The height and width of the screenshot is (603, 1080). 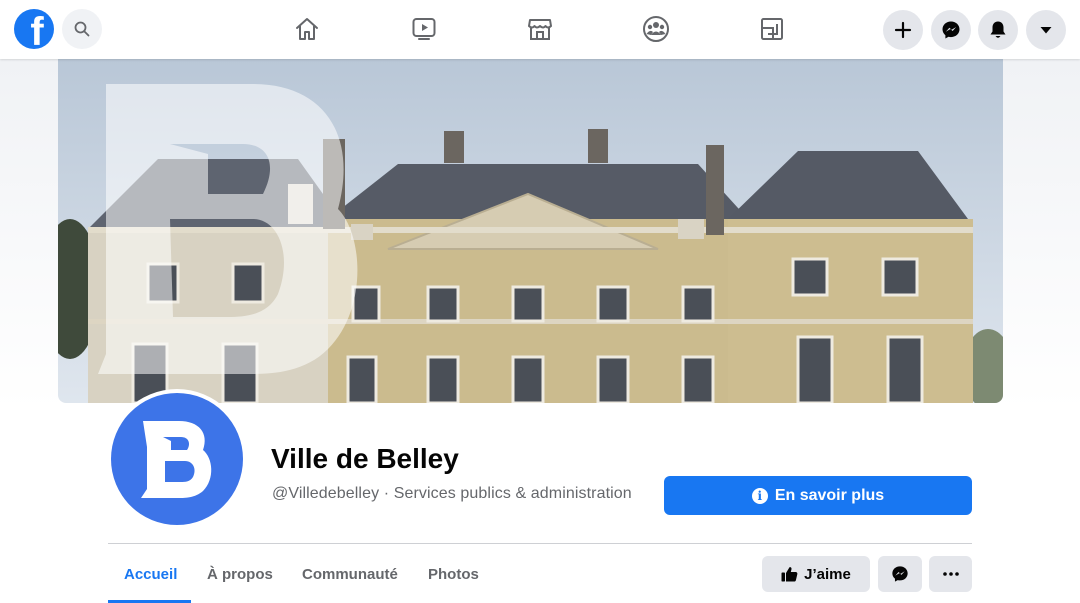 I want to click on groups-icon, so click(x=656, y=29).